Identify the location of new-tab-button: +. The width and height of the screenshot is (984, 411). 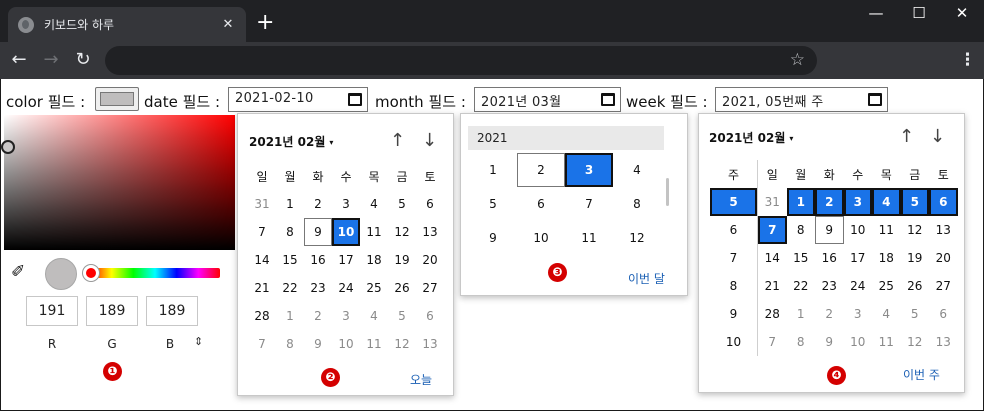
(265, 23).